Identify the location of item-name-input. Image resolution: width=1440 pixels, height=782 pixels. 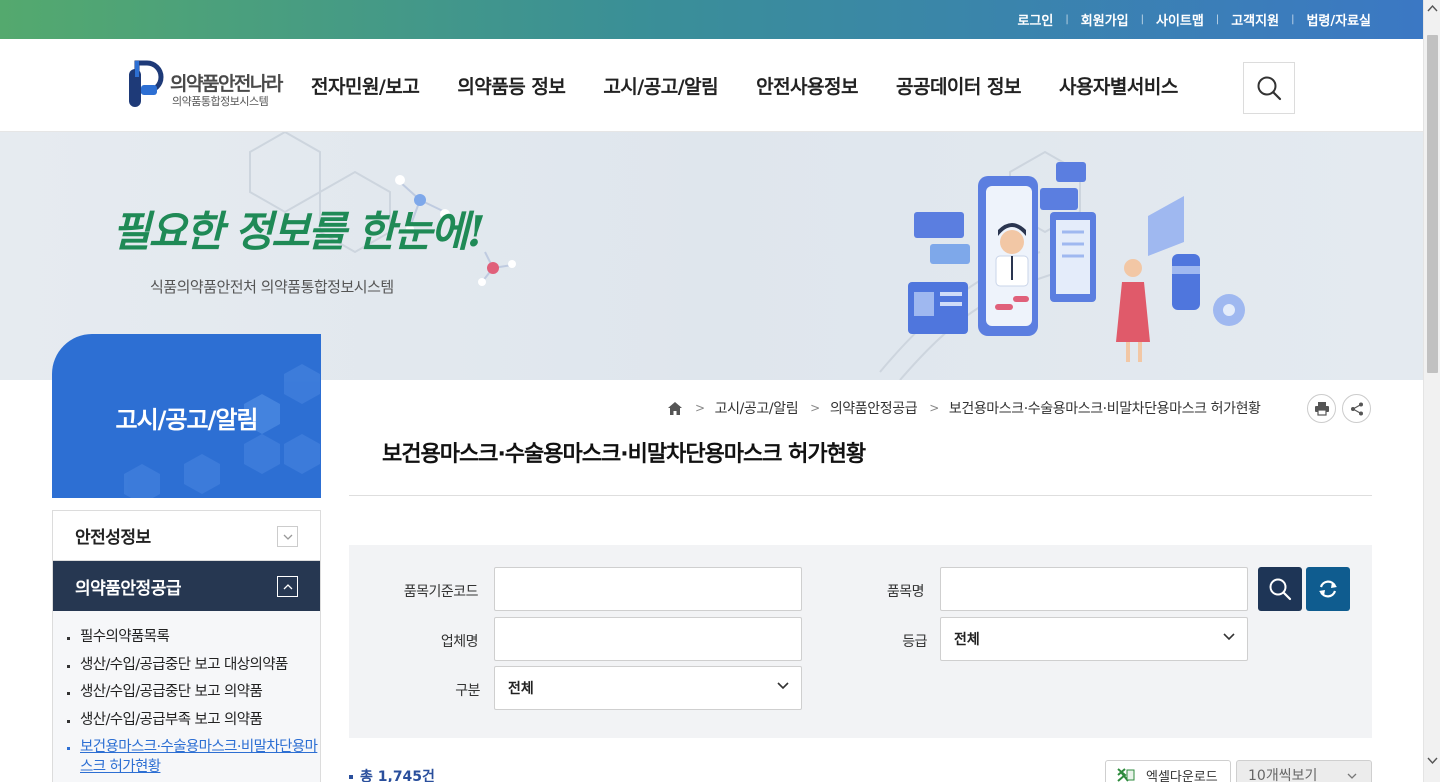
(1094, 589).